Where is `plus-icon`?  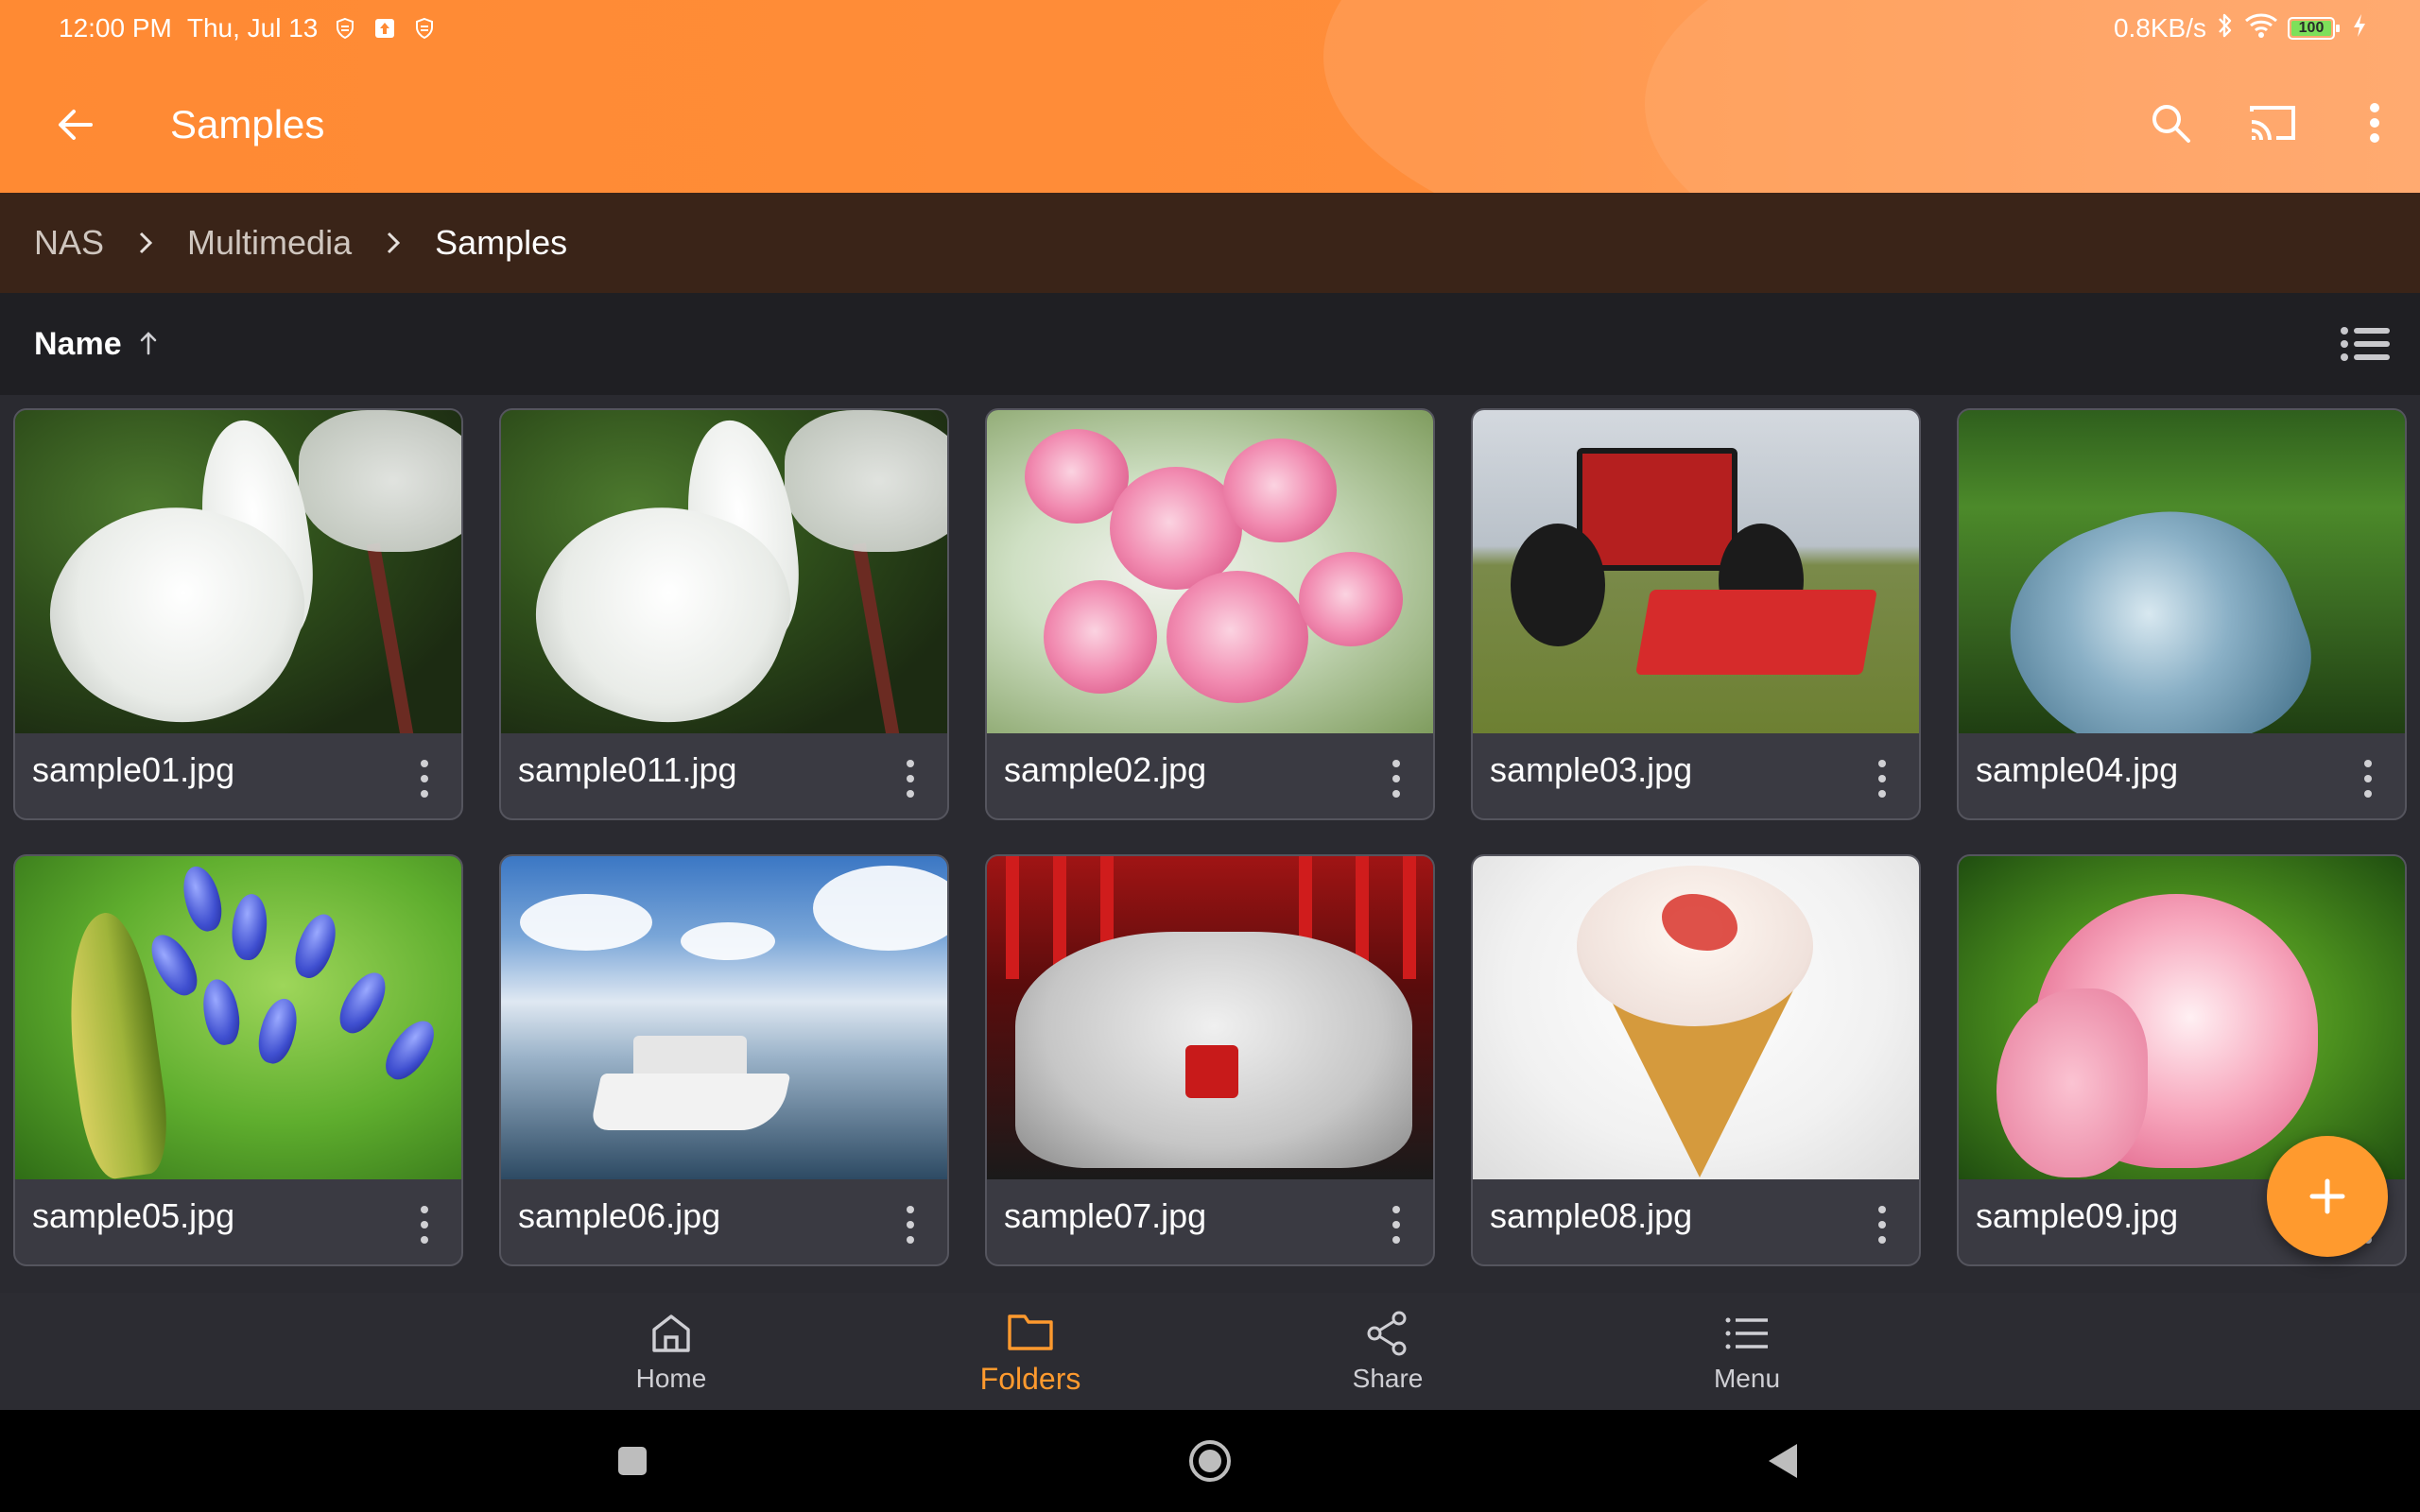
plus-icon is located at coordinates (2327, 1196).